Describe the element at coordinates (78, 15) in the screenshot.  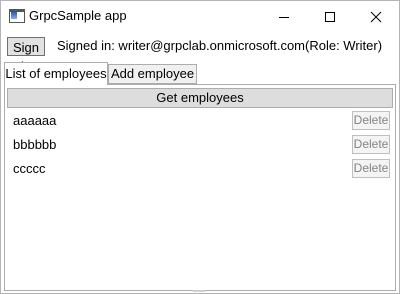
I see `window-title: GrpcSample app` at that location.